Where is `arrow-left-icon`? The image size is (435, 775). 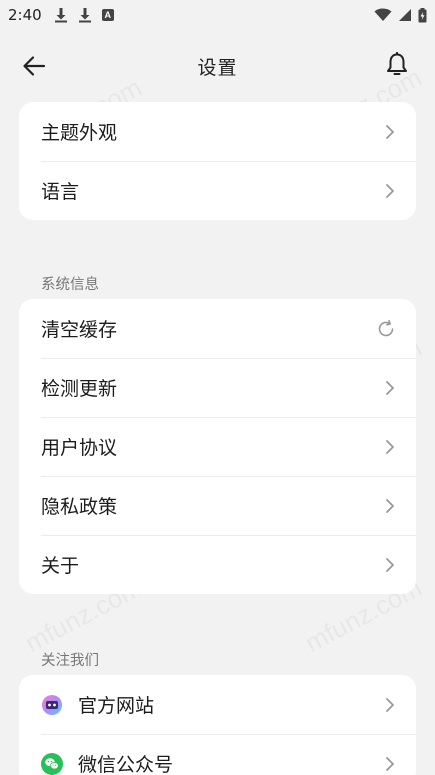
arrow-left-icon is located at coordinates (34, 66).